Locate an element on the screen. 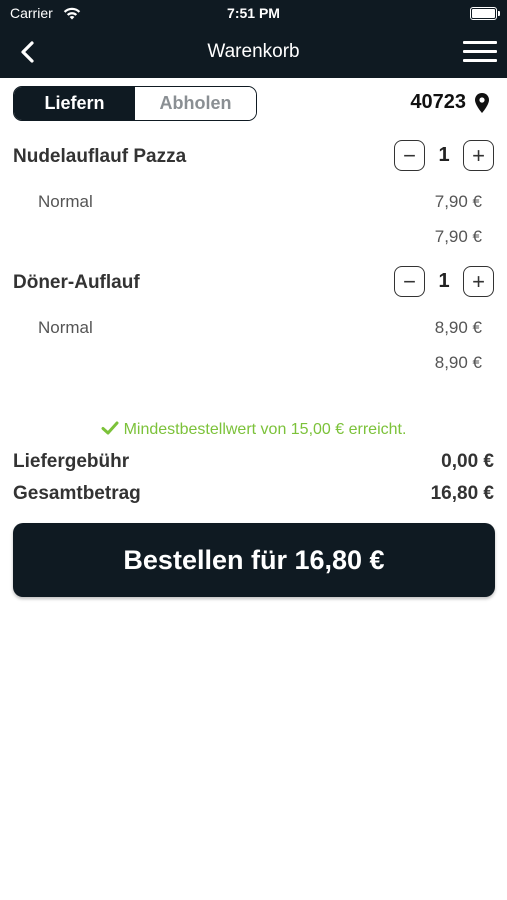 The width and height of the screenshot is (507, 900). item-name: Nudelauflauf Pazza is located at coordinates (100, 156).